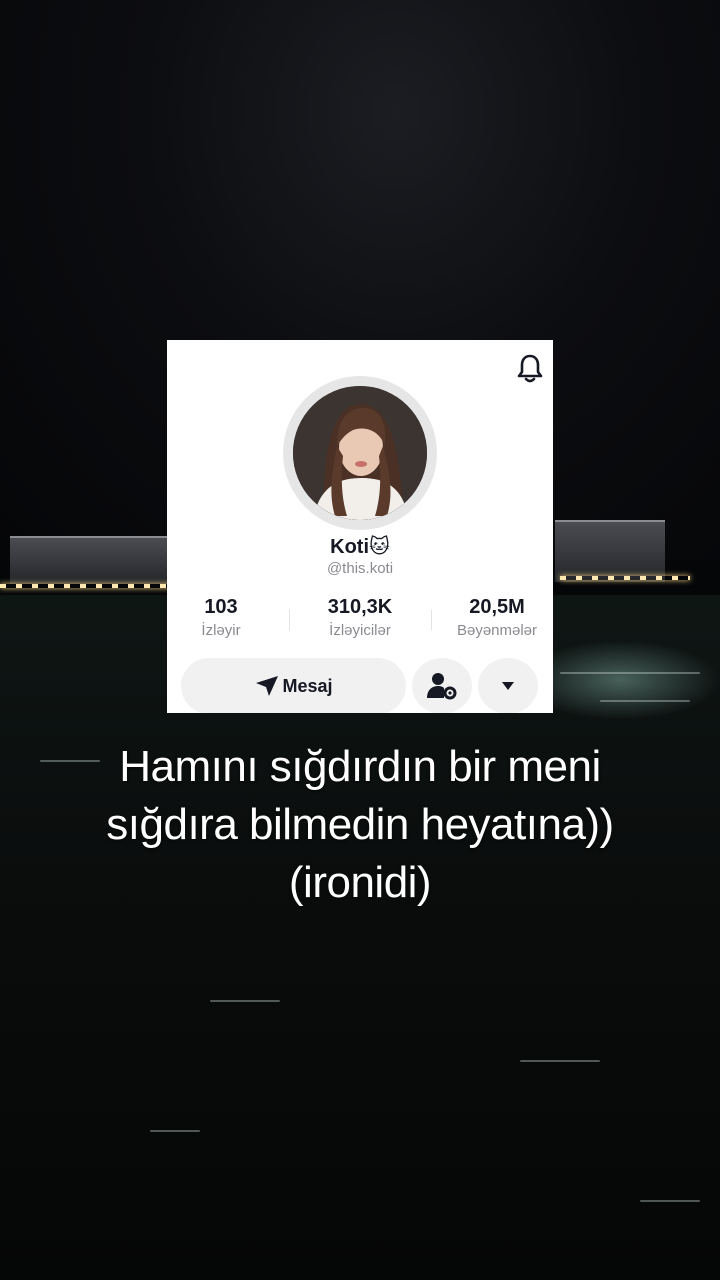 This screenshot has height=1280, width=720. I want to click on stat-likes: 20,5M Bəyənmələr, so click(493, 617).